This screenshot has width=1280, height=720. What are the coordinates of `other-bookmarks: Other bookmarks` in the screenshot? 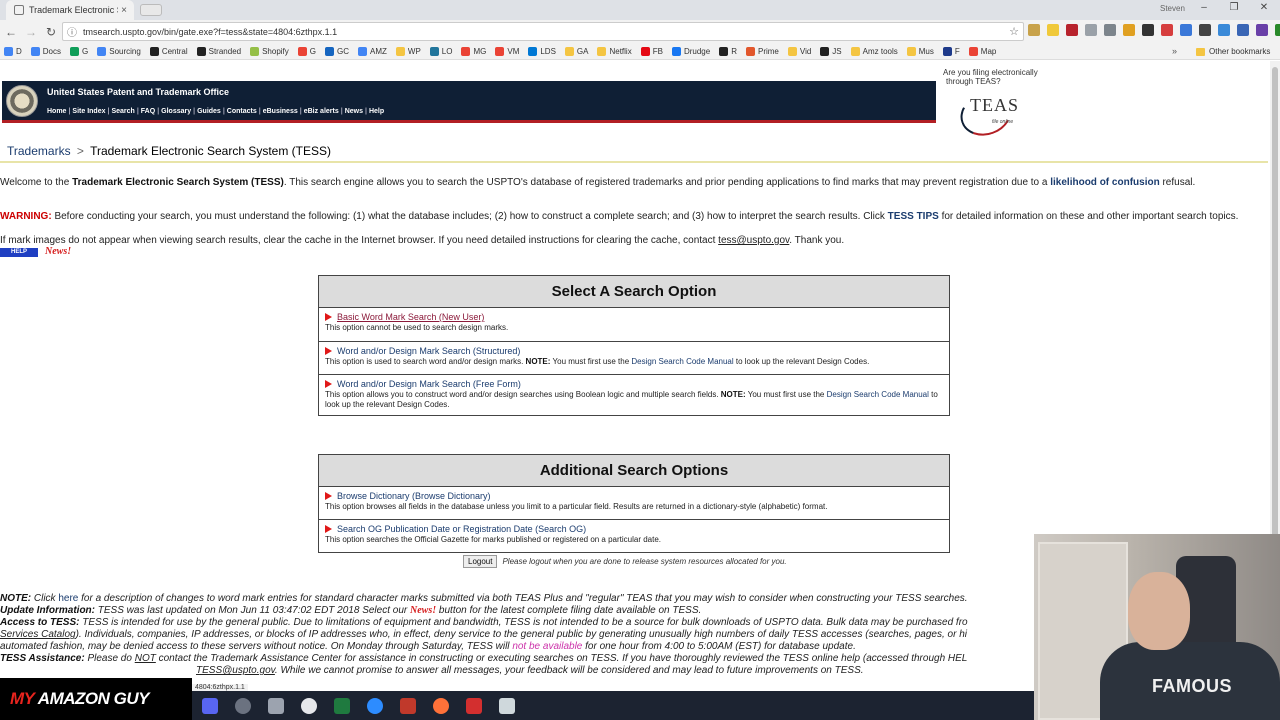 It's located at (1233, 51).